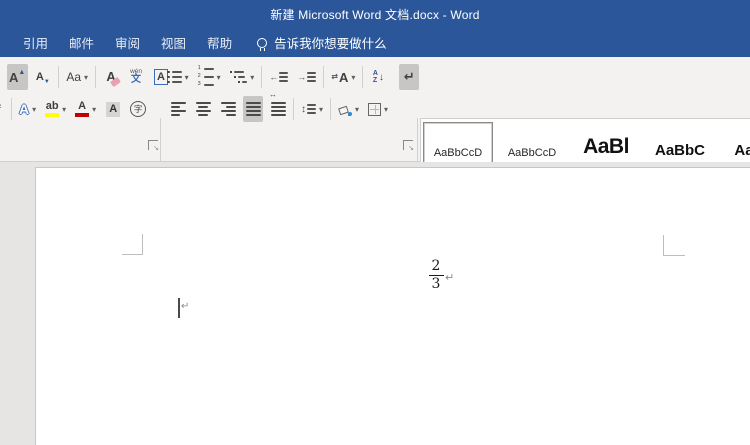 Image resolution: width=750 pixels, height=445 pixels. I want to click on character-shading-icon: A, so click(113, 109).